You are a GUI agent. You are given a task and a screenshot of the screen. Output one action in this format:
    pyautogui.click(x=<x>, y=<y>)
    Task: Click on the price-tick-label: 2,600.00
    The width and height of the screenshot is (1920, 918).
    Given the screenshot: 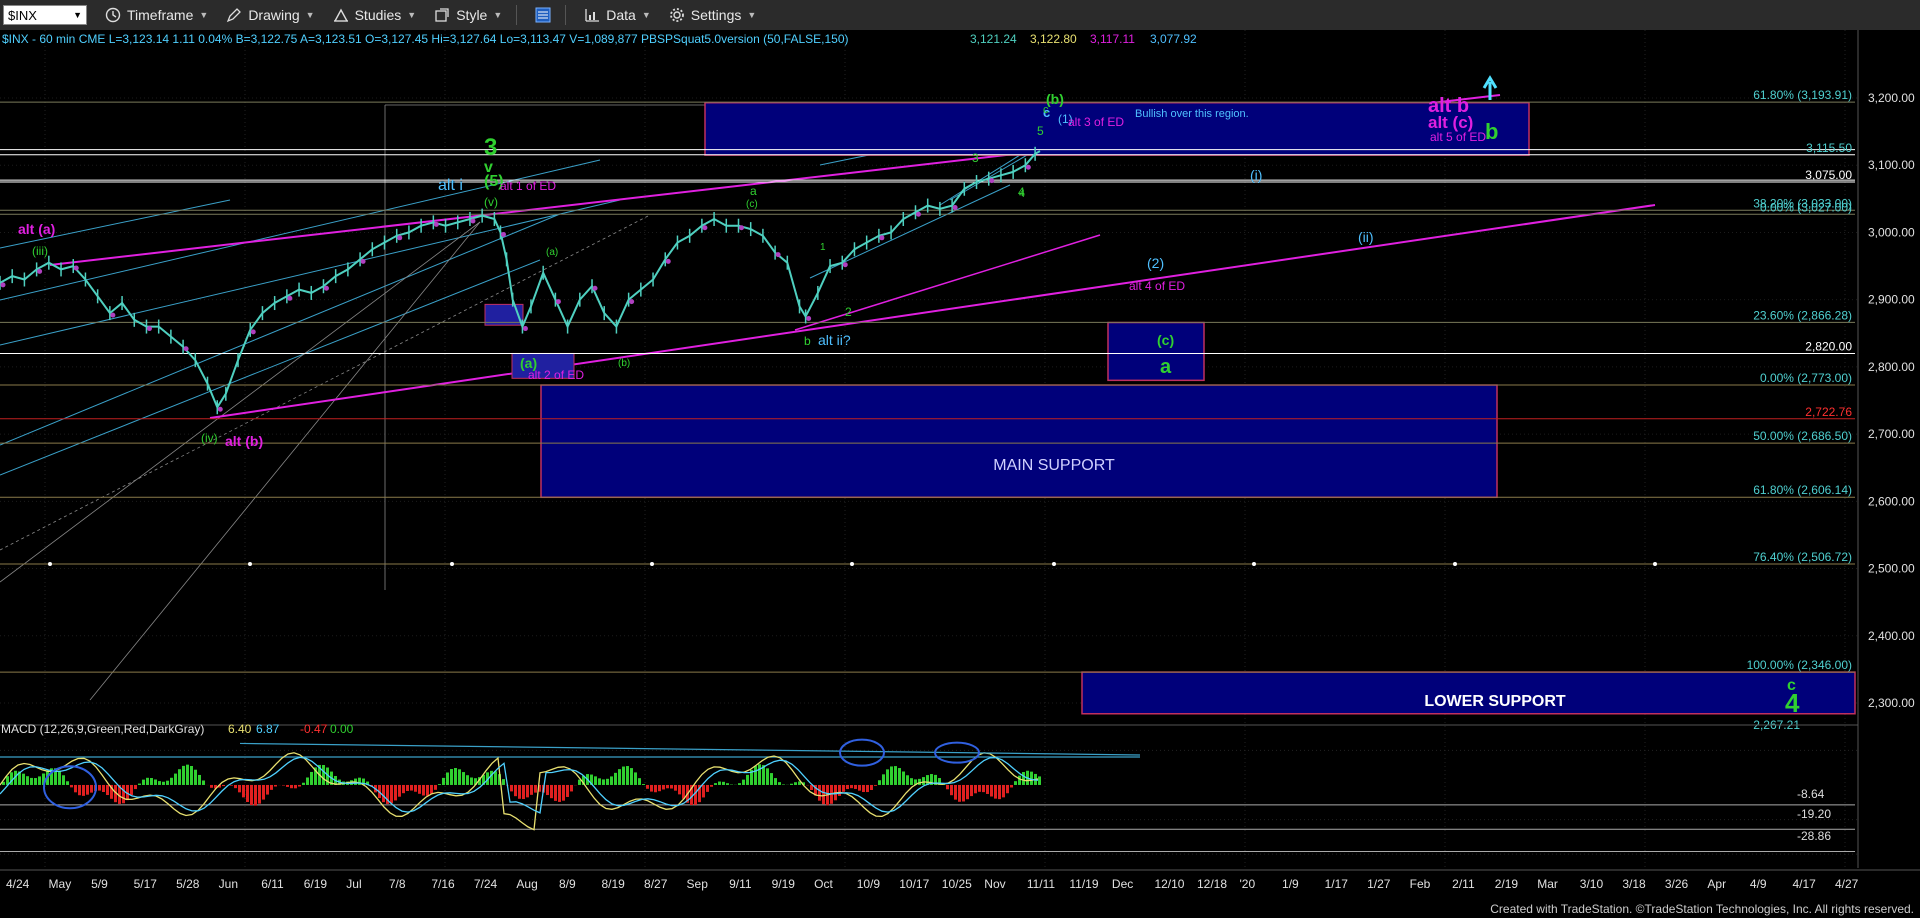 What is the action you would take?
    pyautogui.click(x=1891, y=501)
    